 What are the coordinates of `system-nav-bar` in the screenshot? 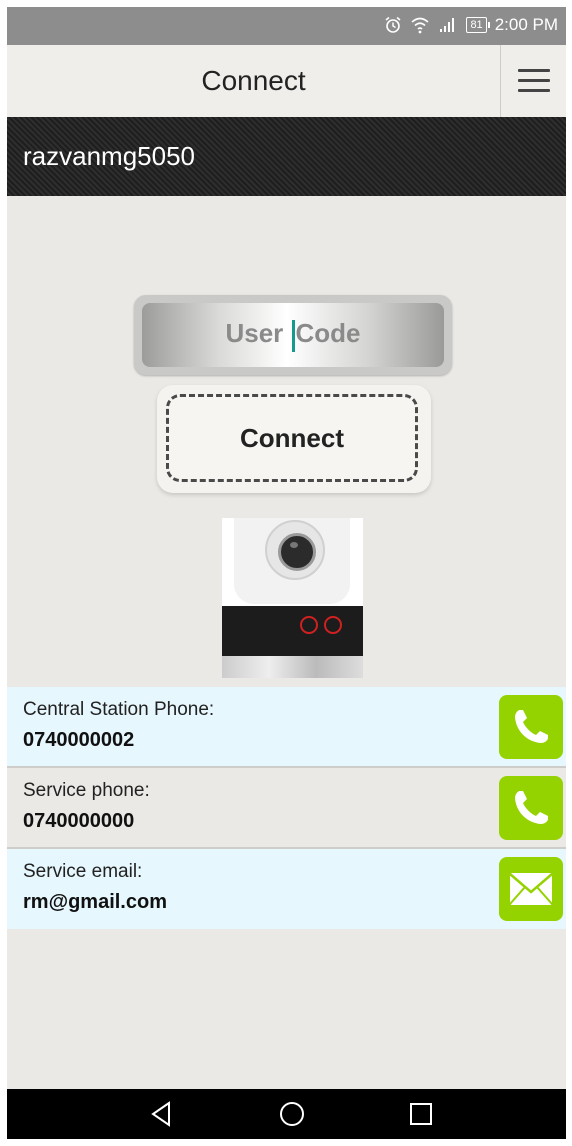 It's located at (286, 1114).